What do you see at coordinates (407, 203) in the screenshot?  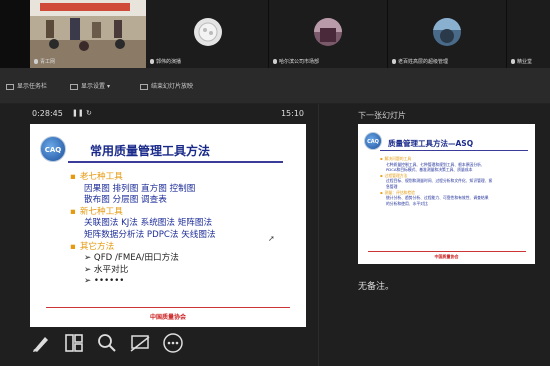 I see `preview-text: 的分析和使用、水平对比` at bounding box center [407, 203].